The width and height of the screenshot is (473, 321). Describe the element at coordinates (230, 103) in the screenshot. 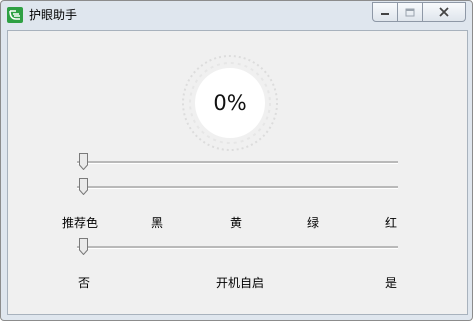

I see `dial-value: 0%` at that location.